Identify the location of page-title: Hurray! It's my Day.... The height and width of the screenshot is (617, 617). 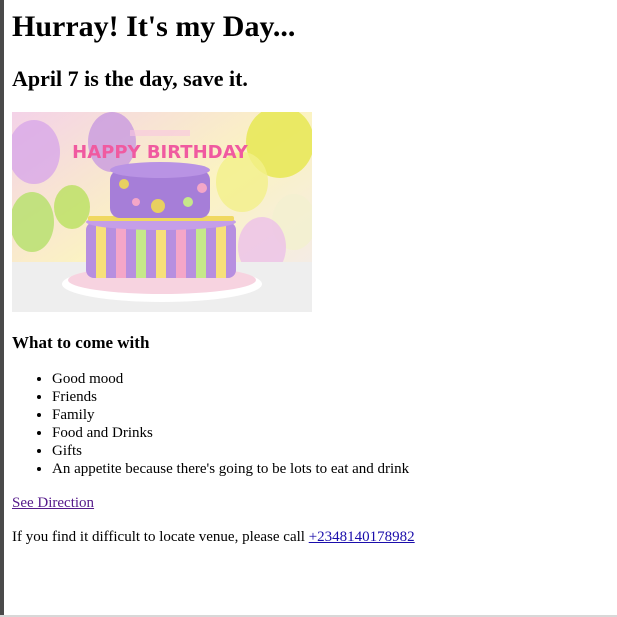
(154, 26).